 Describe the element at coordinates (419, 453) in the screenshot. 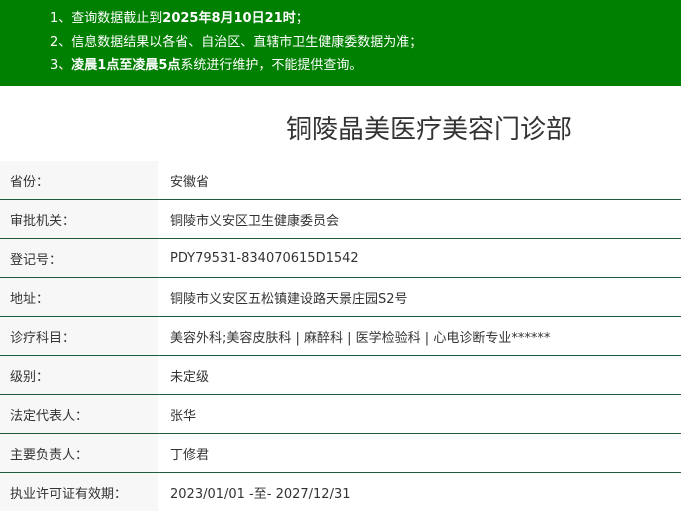

I see `field-value-principal: 丁修君` at that location.